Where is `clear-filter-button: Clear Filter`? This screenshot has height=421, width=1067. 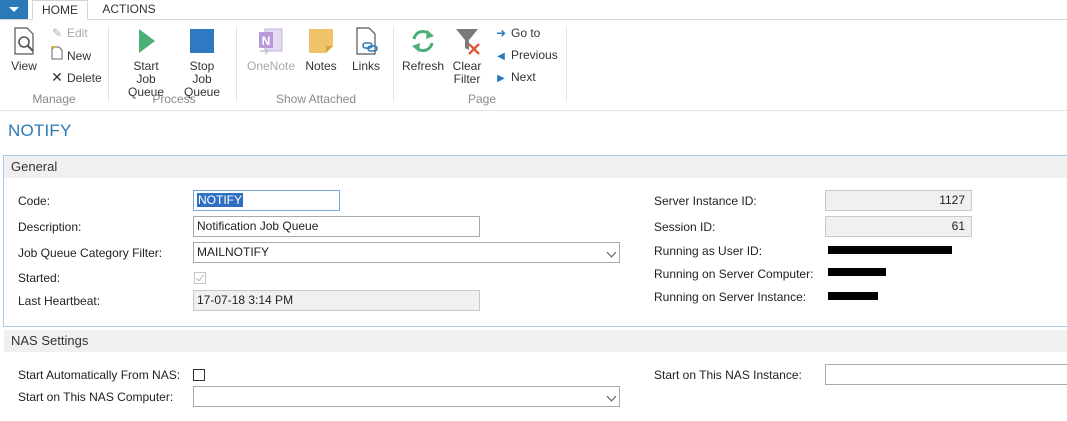 clear-filter-button: Clear Filter is located at coordinates (467, 56).